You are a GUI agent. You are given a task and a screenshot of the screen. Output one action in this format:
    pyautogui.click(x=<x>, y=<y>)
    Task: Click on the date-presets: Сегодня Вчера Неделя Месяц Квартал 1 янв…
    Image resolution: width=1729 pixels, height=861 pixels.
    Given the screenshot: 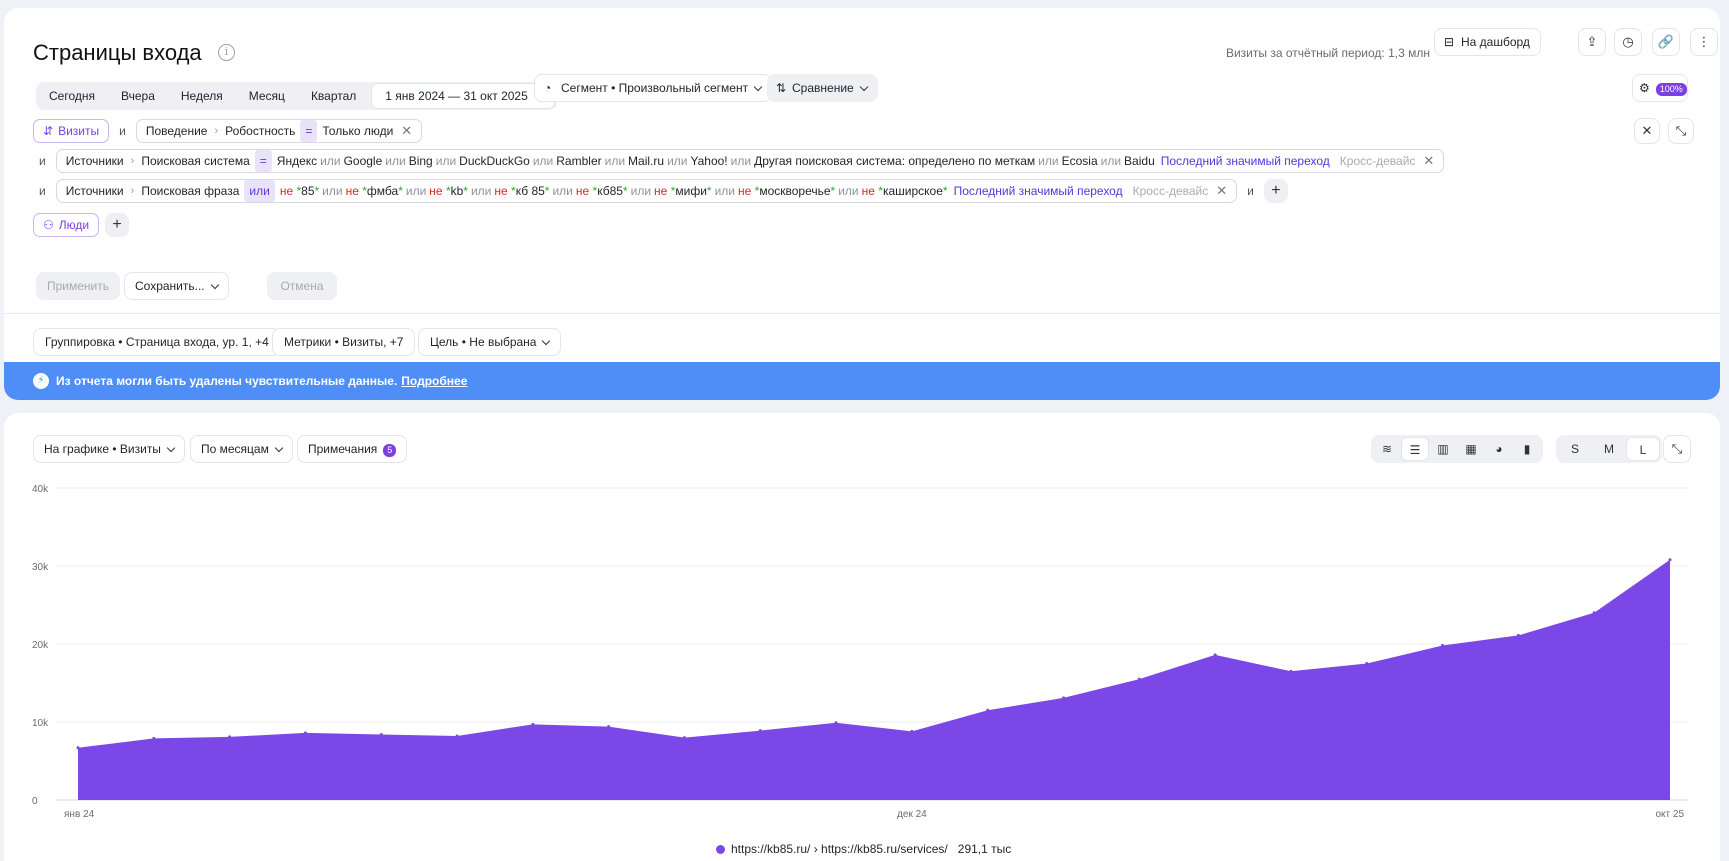 What is the action you would take?
    pyautogui.click(x=296, y=96)
    